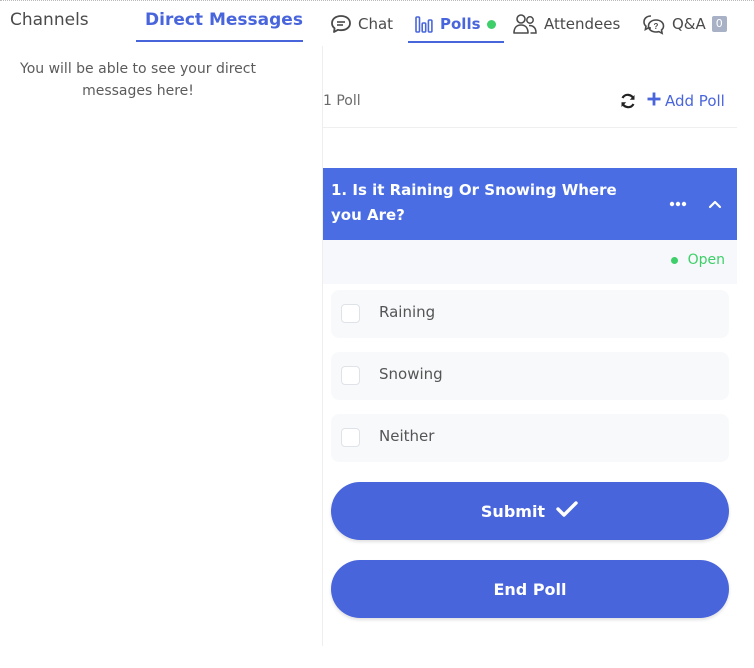 The height and width of the screenshot is (668, 754). Describe the element at coordinates (530, 102) in the screenshot. I see `polls-toolbar: 1 Poll Add Poll` at that location.